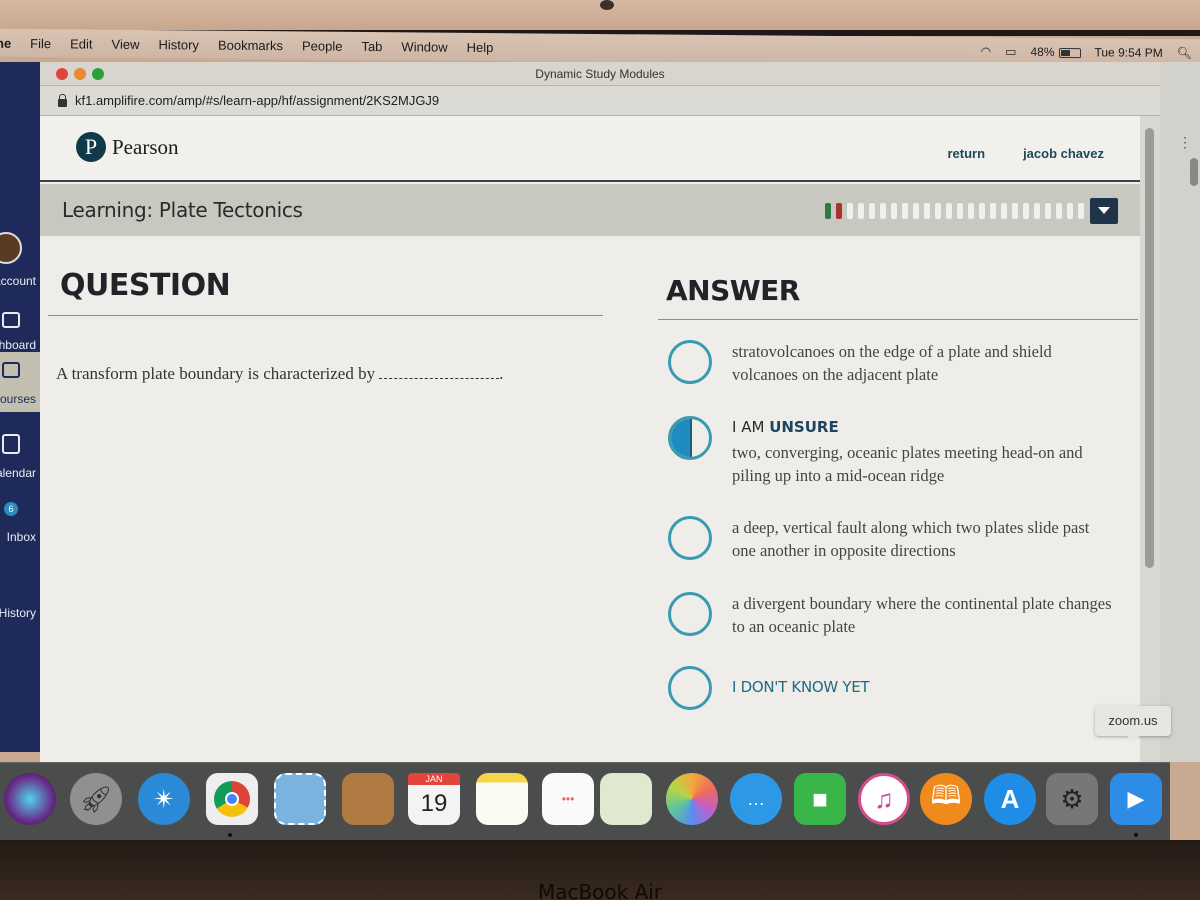 This screenshot has width=1200, height=900. I want to click on dashboard-icon, so click(11, 320).